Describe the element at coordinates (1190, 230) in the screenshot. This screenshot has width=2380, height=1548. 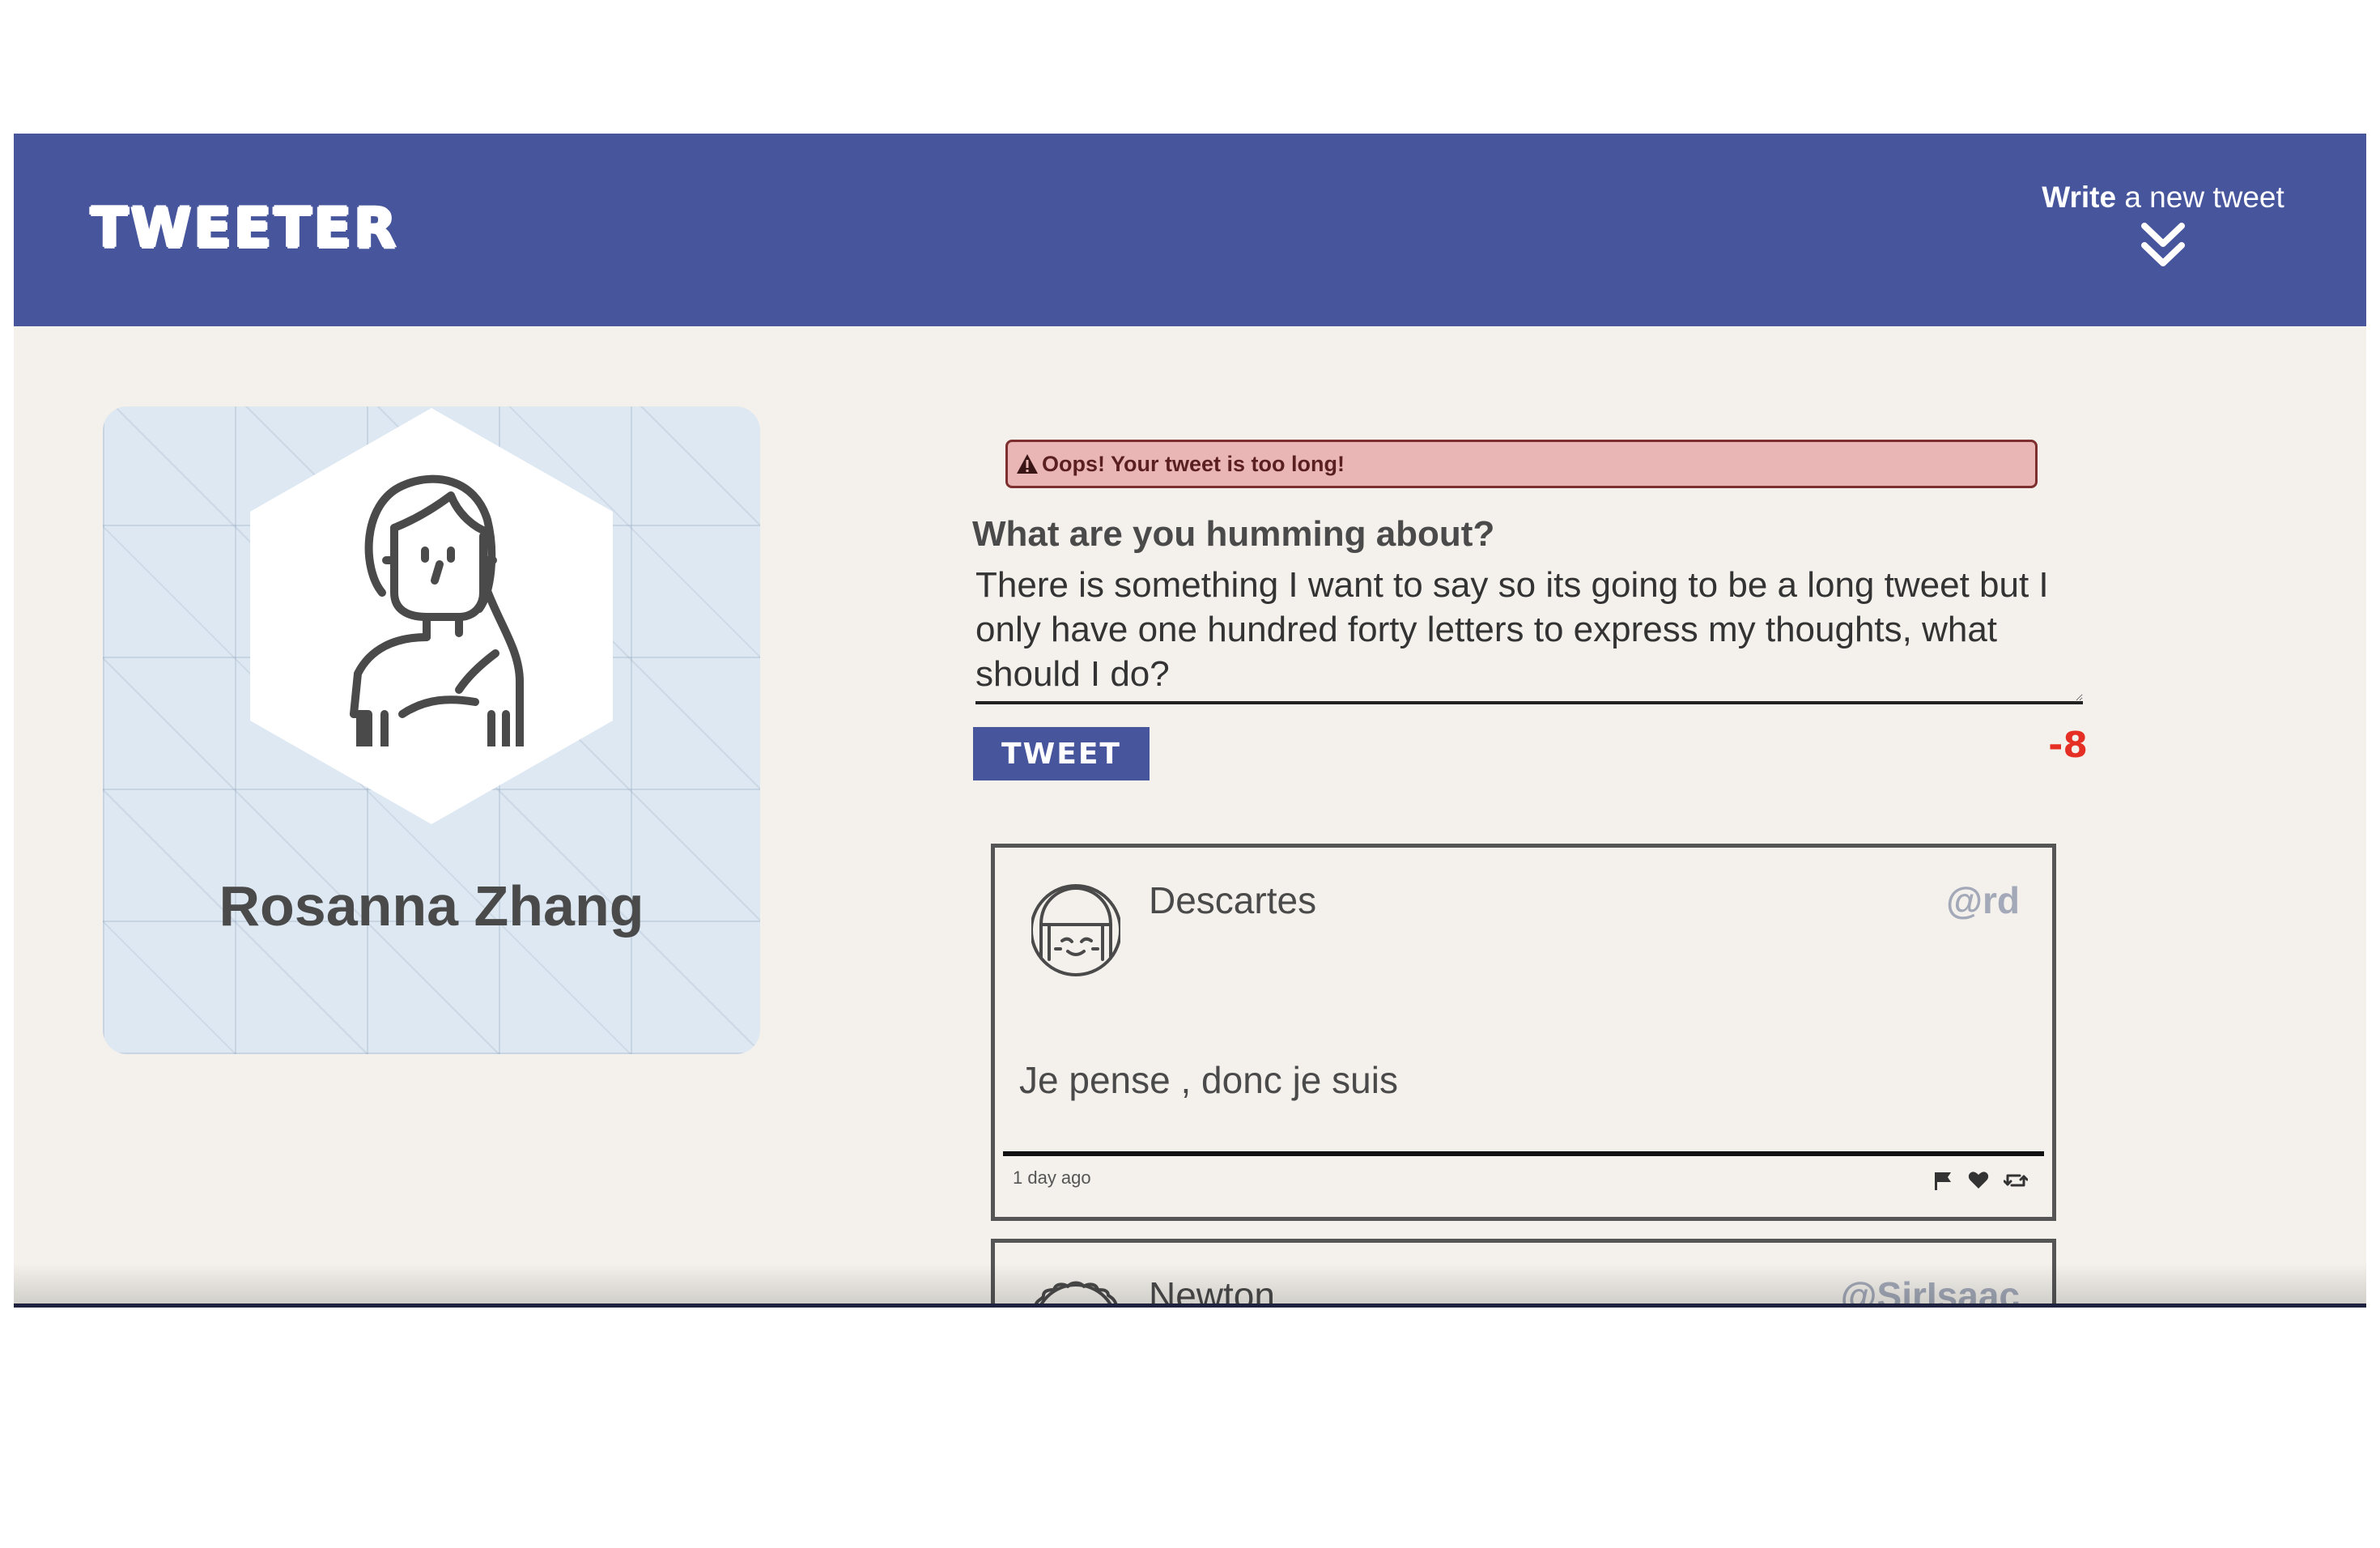
I see `top-nav: TWEETER Write a new tweet` at that location.